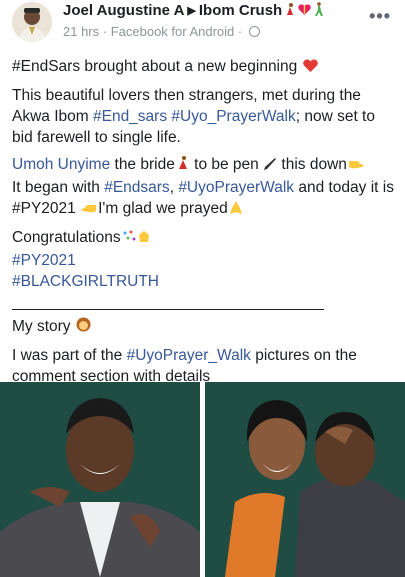  What do you see at coordinates (168, 304) in the screenshot?
I see `text-divider` at bounding box center [168, 304].